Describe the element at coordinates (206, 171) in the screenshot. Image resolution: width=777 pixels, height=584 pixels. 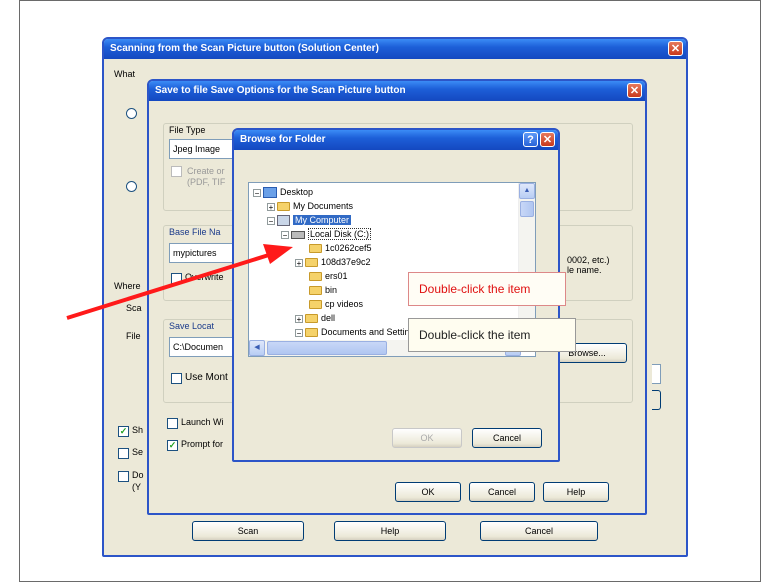
I see `create-option-label: Create or` at that location.